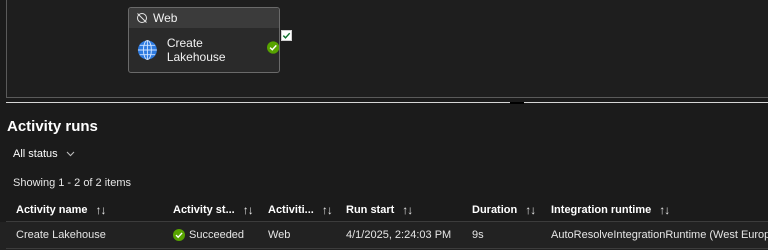 This screenshot has height=250, width=768. What do you see at coordinates (370, 210) in the screenshot?
I see `column-label: Run start` at bounding box center [370, 210].